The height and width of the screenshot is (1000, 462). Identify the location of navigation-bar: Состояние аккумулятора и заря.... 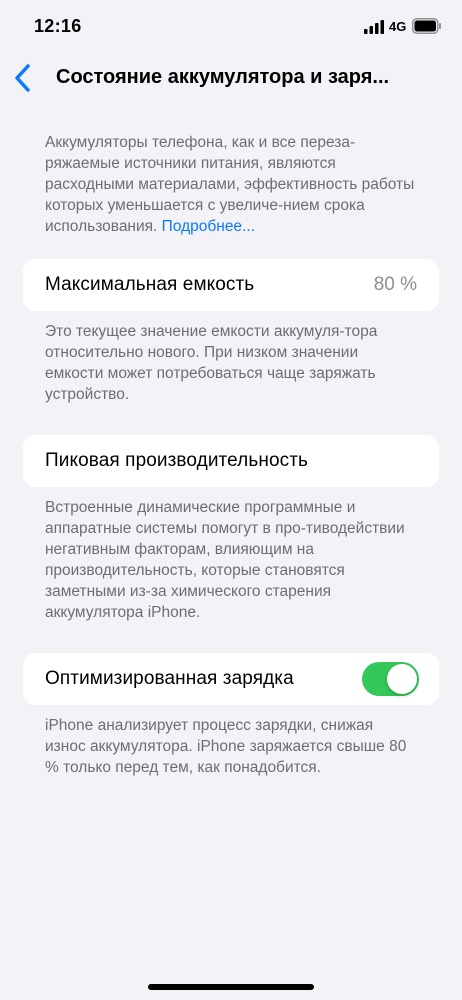
(231, 78).